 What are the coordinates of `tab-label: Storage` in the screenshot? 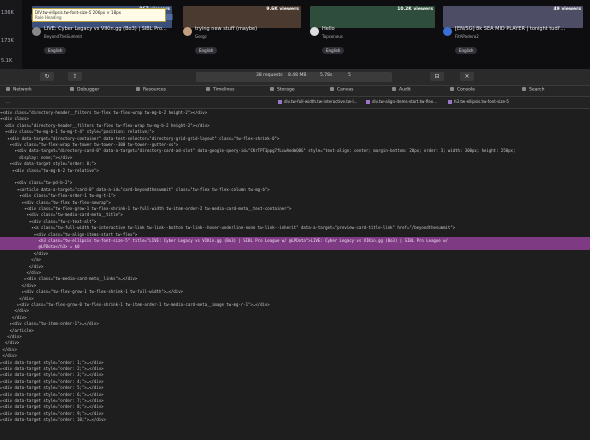 It's located at (286, 90).